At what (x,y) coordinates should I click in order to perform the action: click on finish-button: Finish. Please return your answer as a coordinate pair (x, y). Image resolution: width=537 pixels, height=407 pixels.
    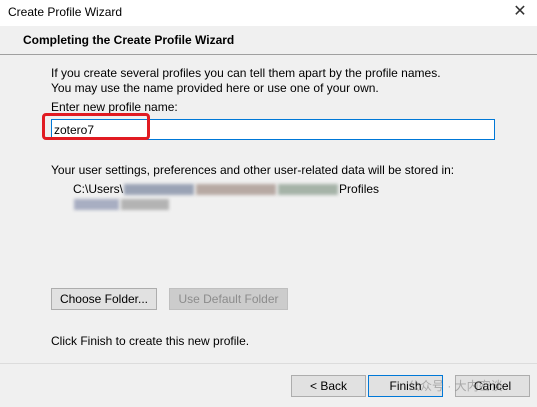
    Looking at the image, I should click on (405, 386).